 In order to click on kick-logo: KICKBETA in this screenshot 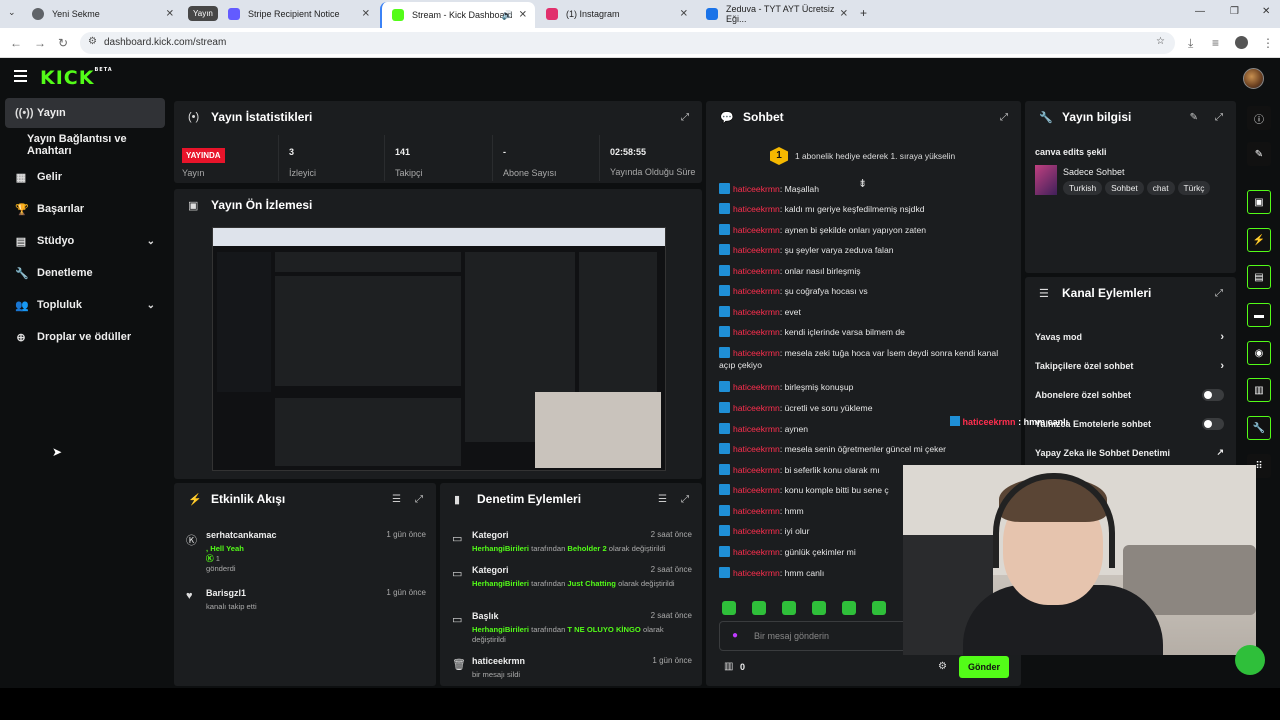, I will do `click(76, 78)`.